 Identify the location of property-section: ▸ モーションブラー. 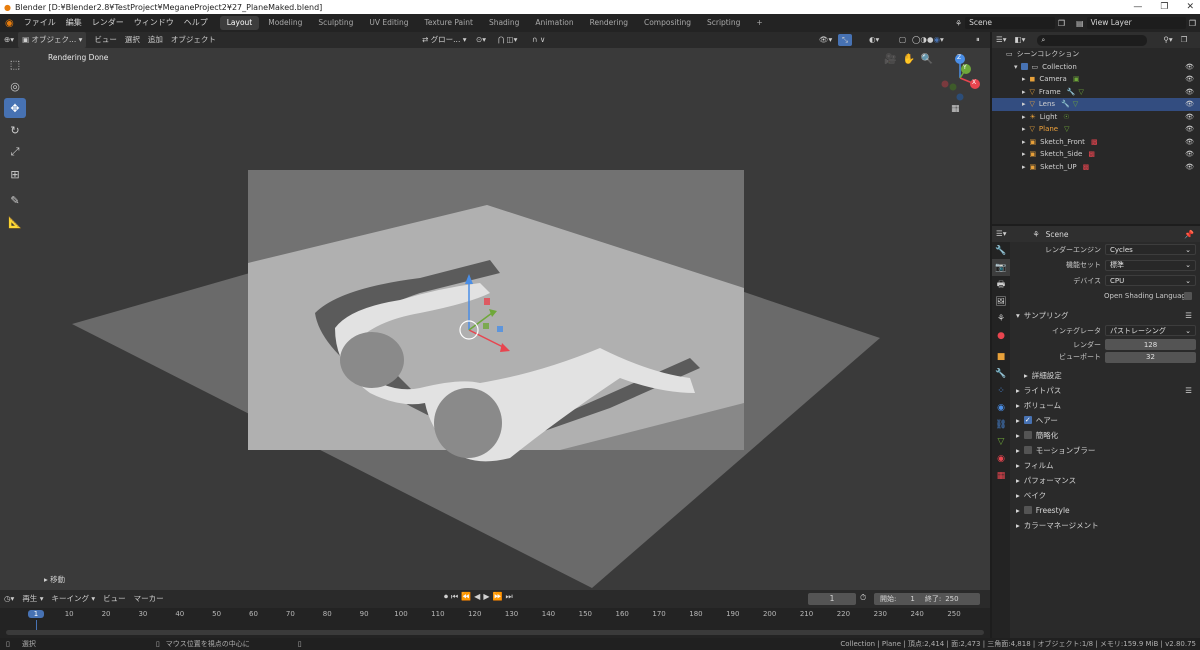
(1105, 450).